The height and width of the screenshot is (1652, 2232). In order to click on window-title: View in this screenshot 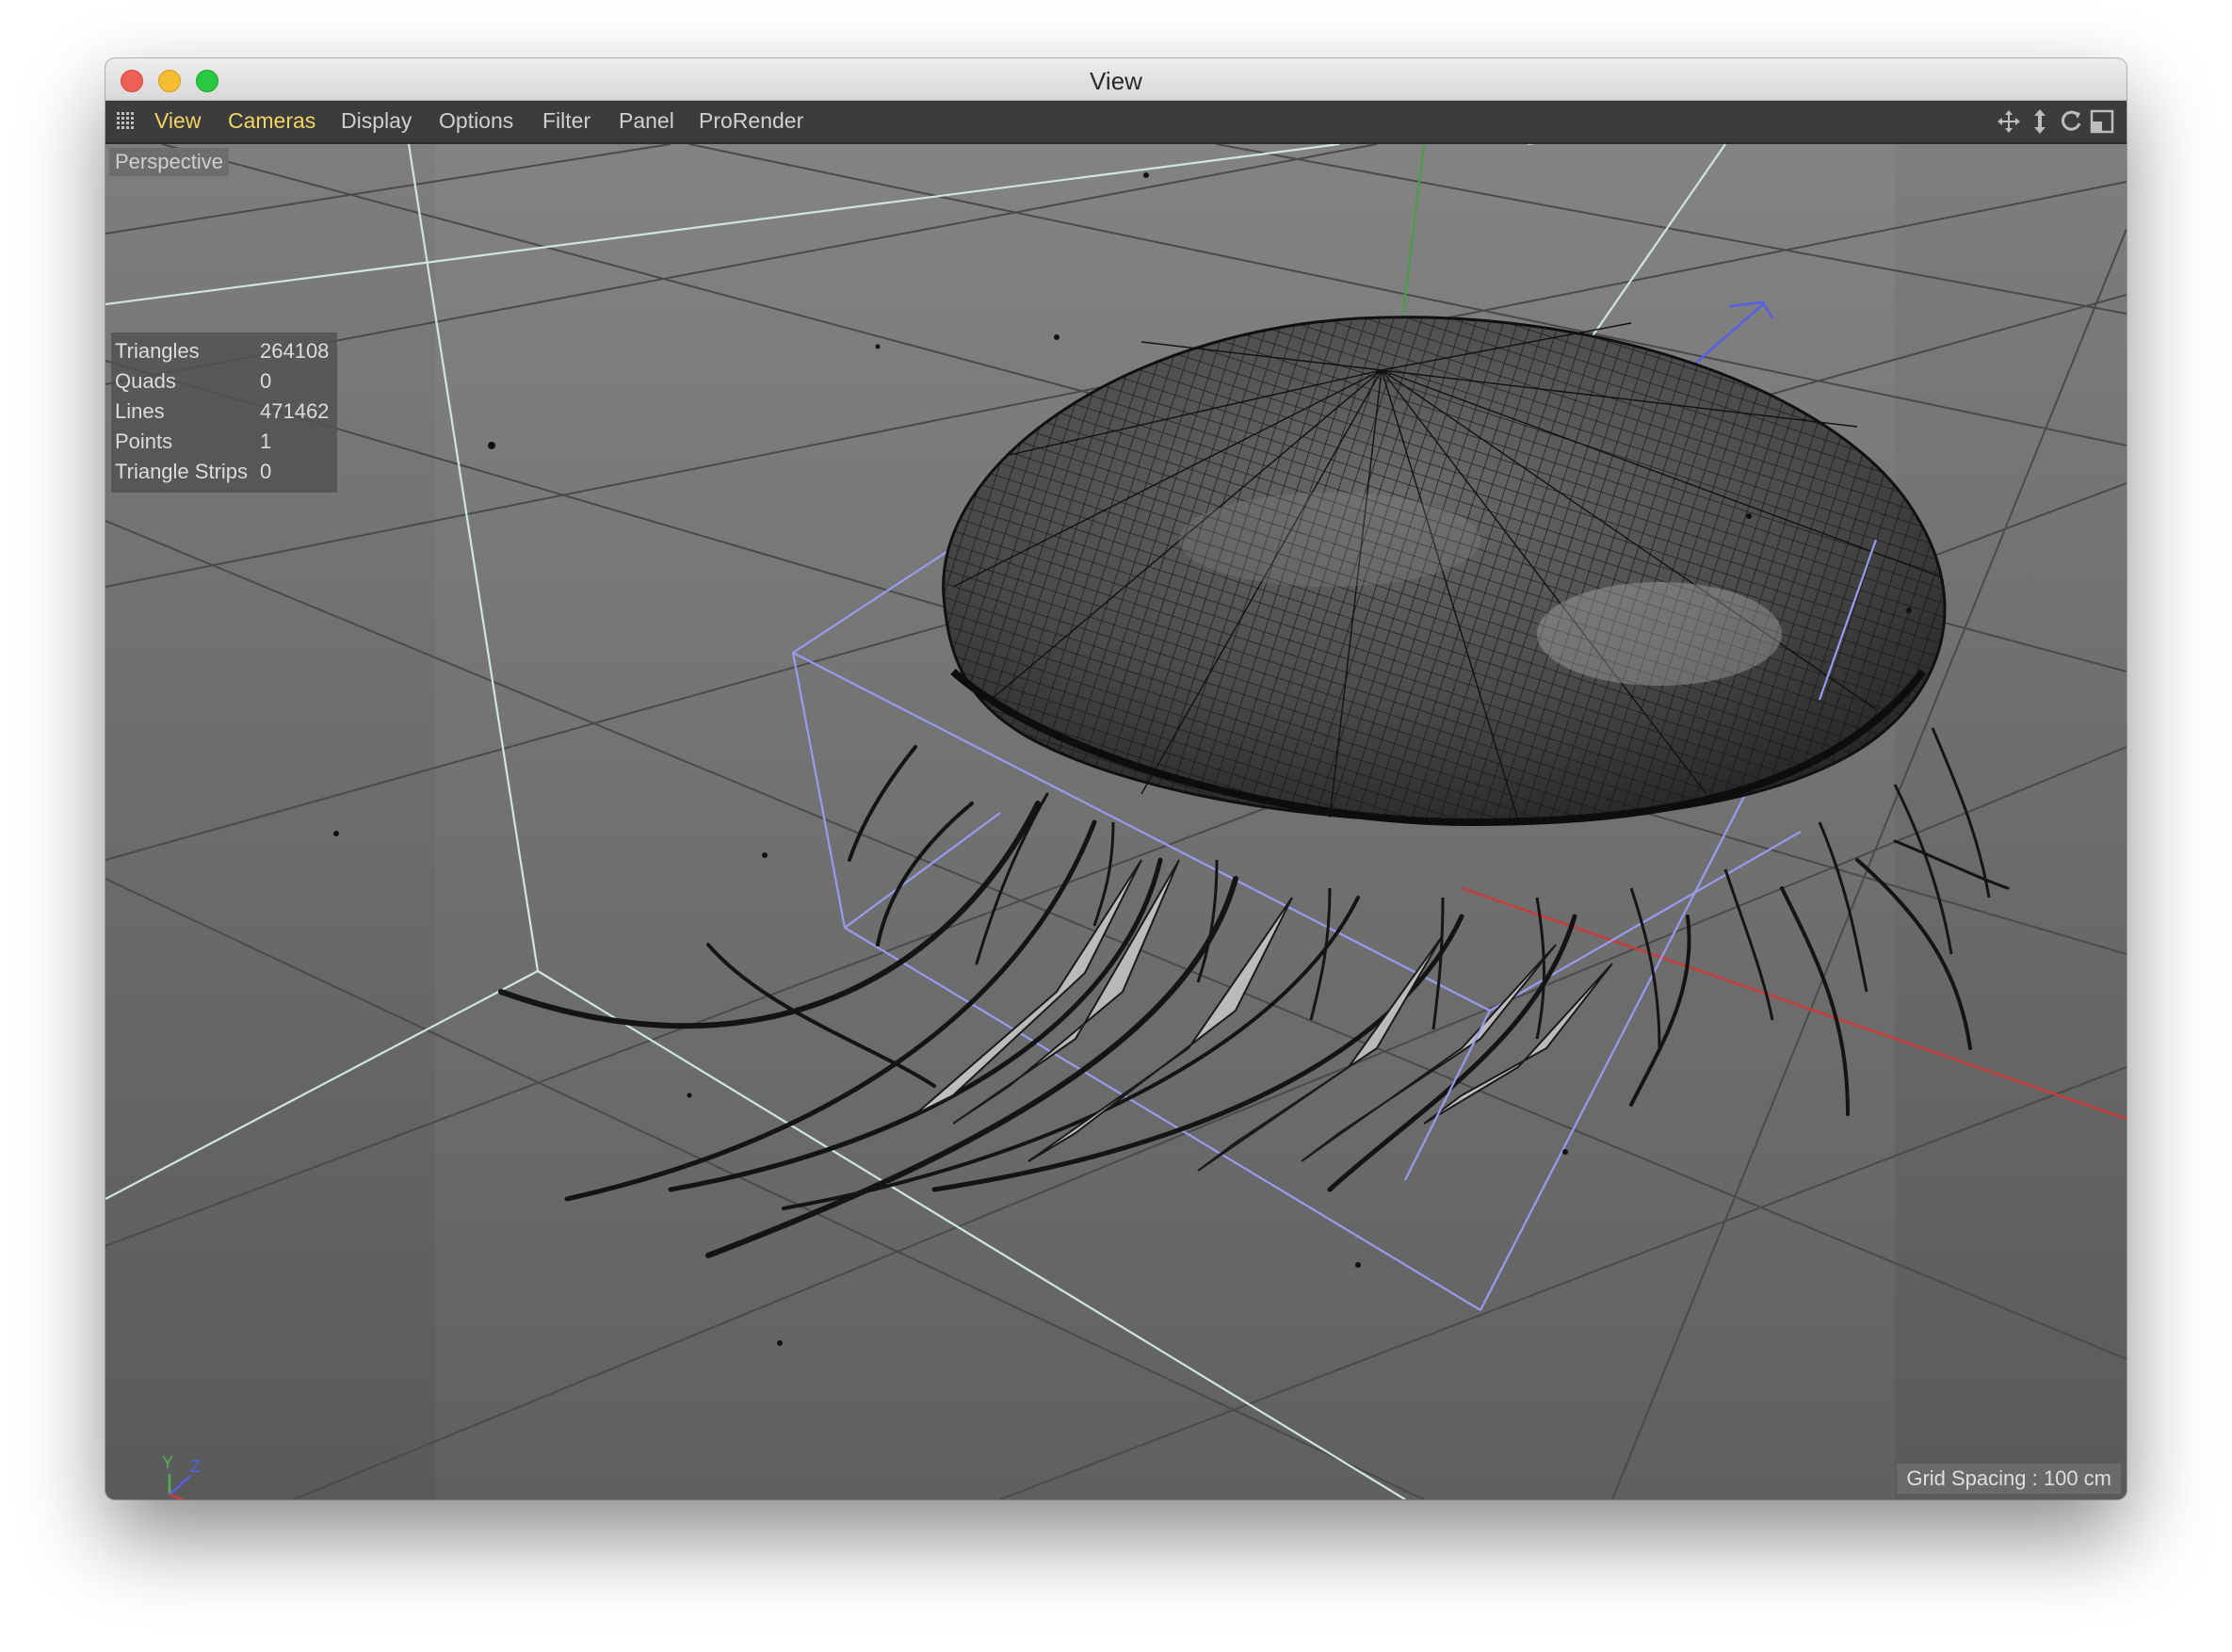, I will do `click(1116, 81)`.